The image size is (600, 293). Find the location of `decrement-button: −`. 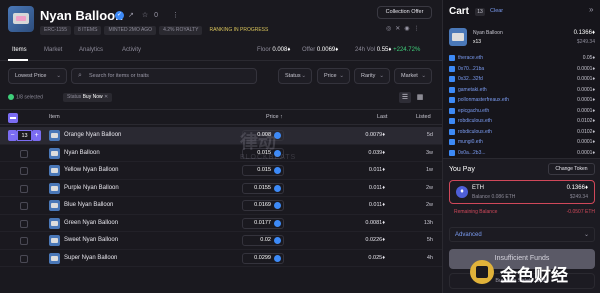

decrement-button: − is located at coordinates (12, 135).